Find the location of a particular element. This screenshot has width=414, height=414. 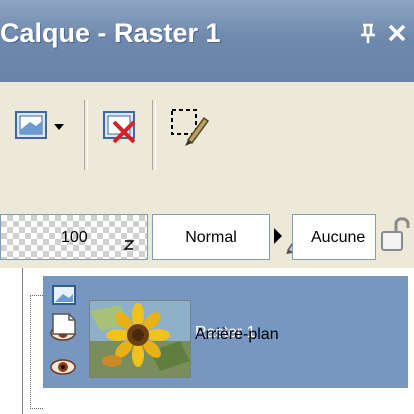

new-layer-icon is located at coordinates (39, 125).